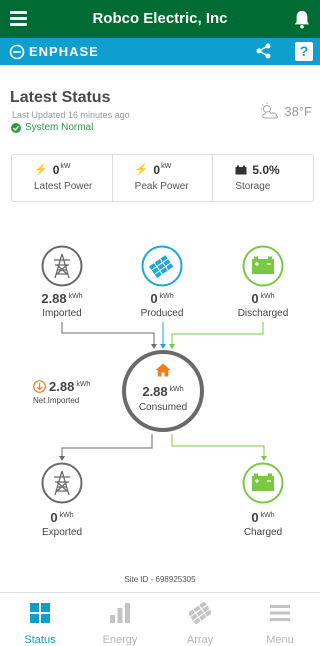 This screenshot has width=320, height=646. Describe the element at coordinates (160, 579) in the screenshot. I see `site-id: Site ID - 698925305` at that location.